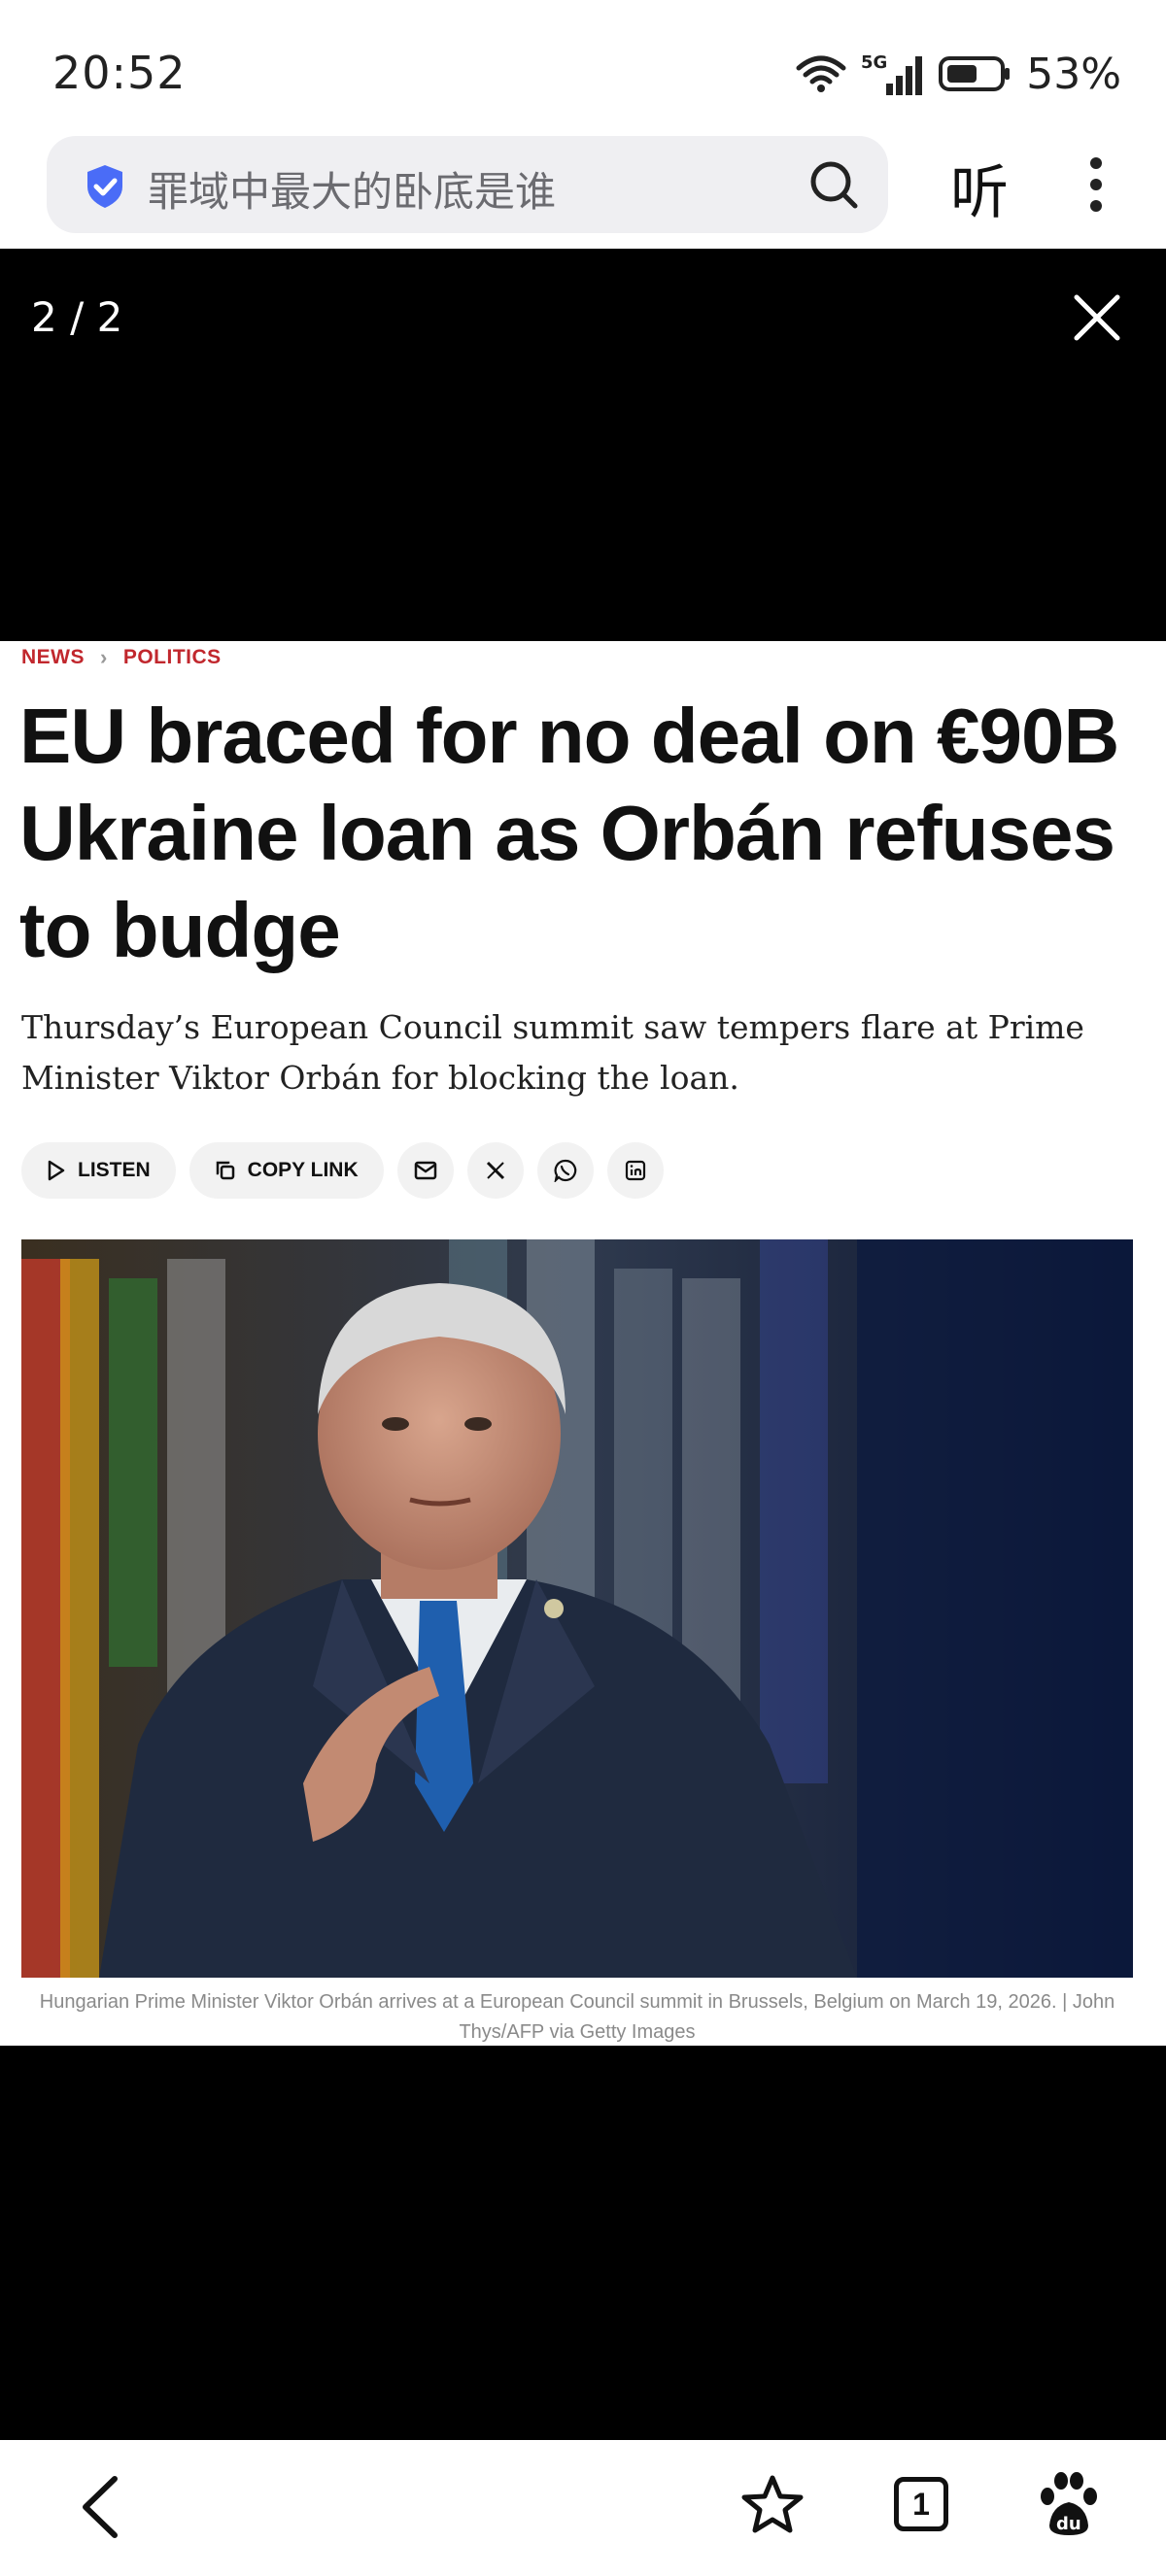 Image resolution: width=1166 pixels, height=2576 pixels. I want to click on wifi-icon, so click(821, 73).